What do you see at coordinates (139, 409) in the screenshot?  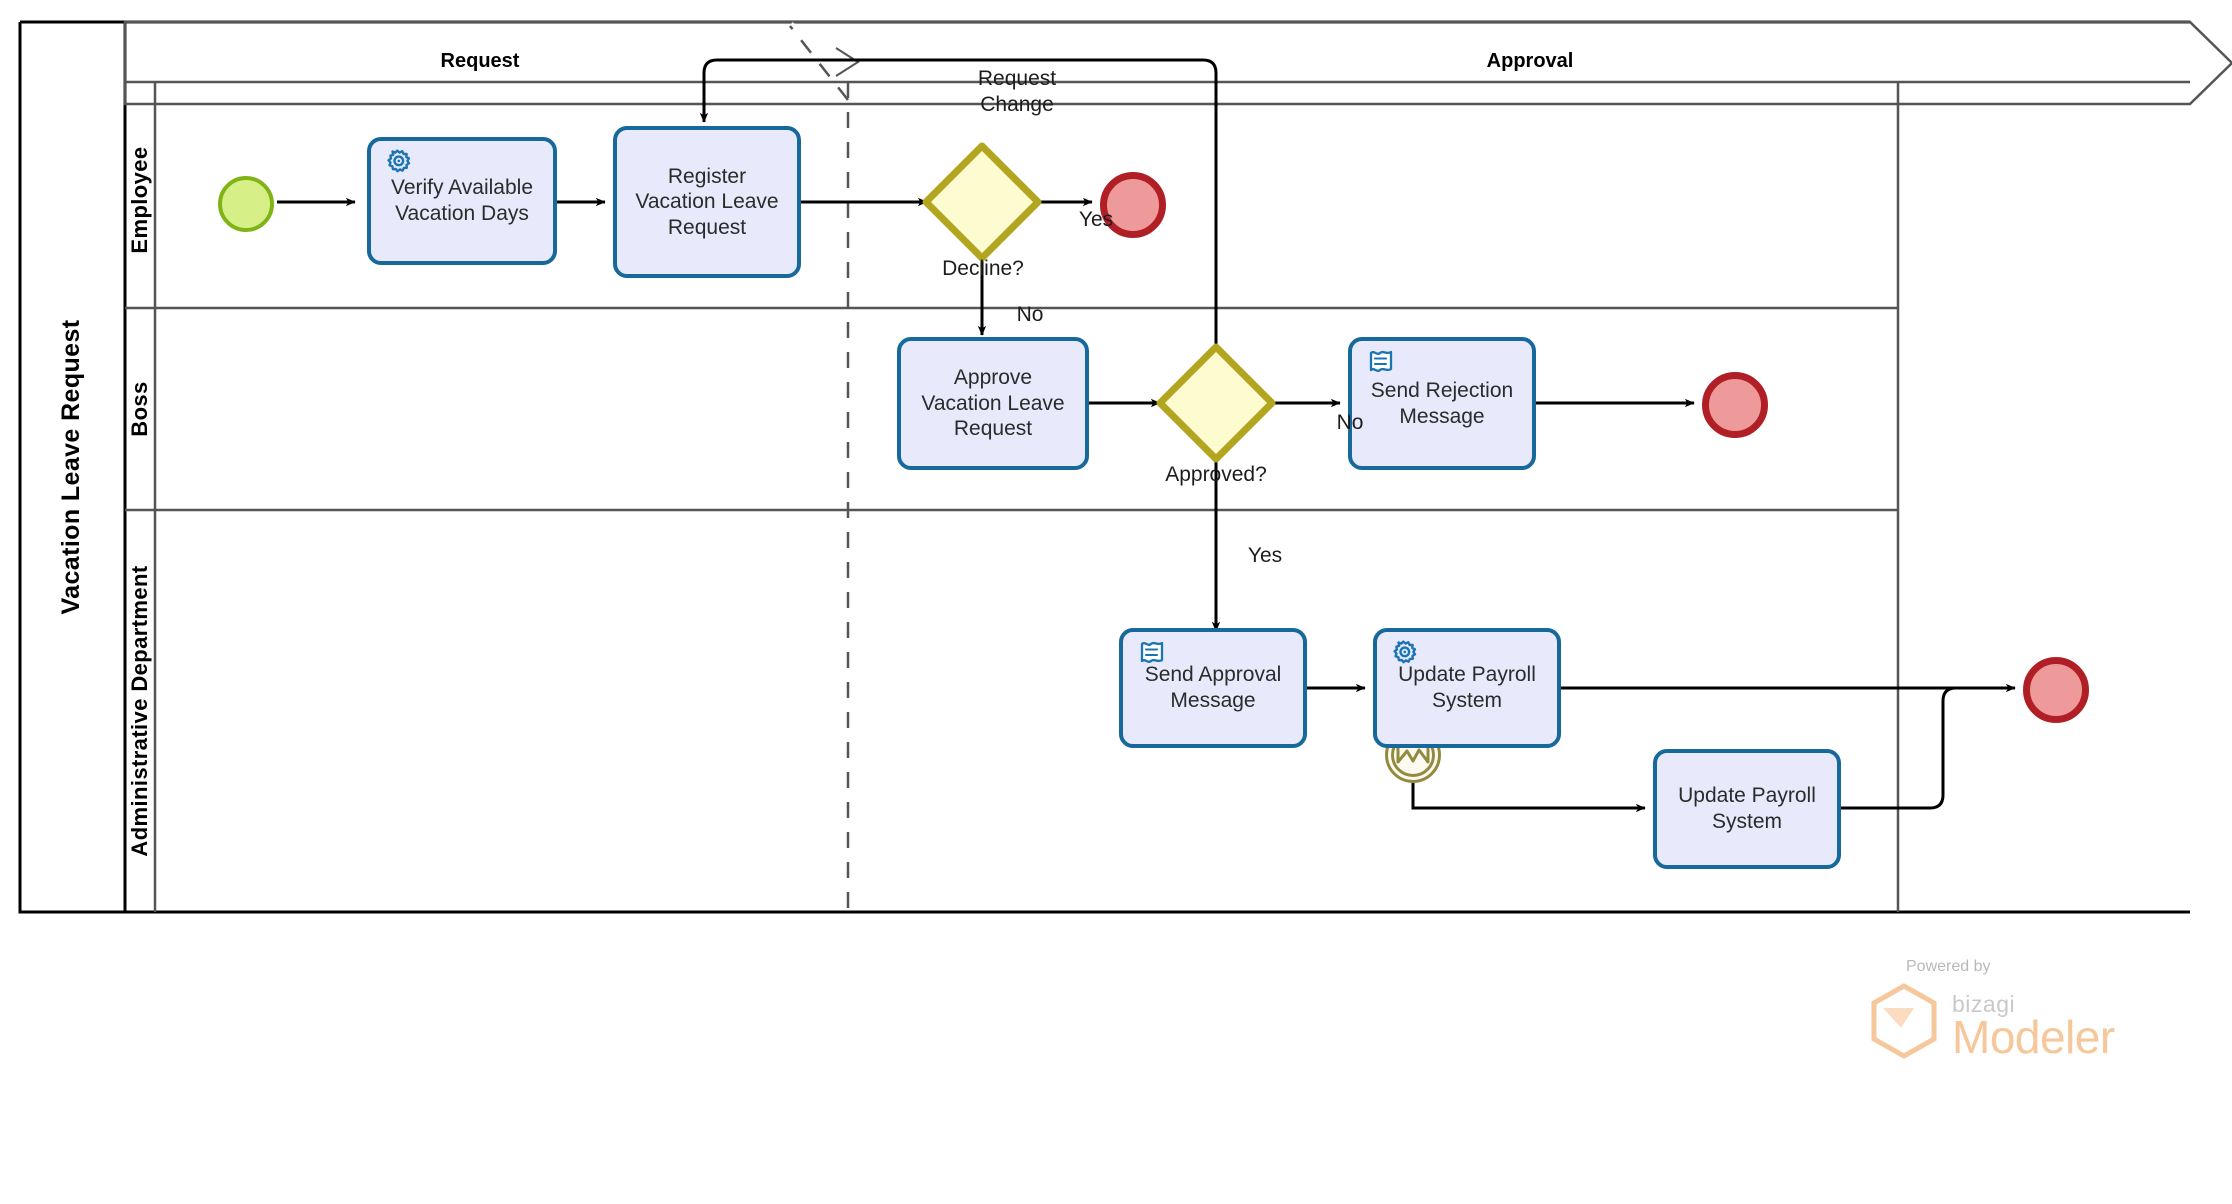 I see `lane-label-boss: Boss` at bounding box center [139, 409].